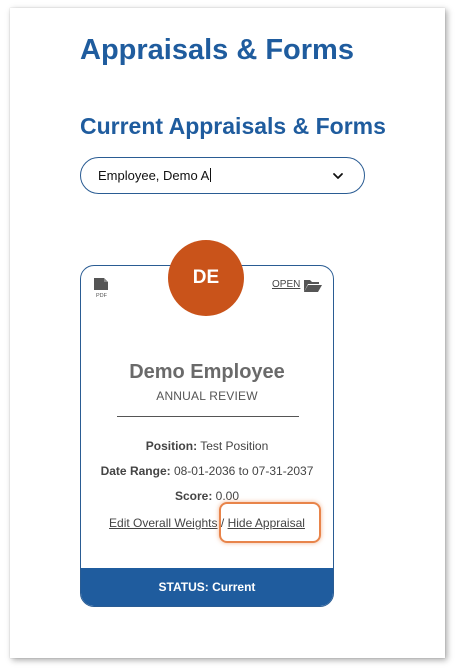  What do you see at coordinates (193, 496) in the screenshot?
I see `score-label: Score:` at bounding box center [193, 496].